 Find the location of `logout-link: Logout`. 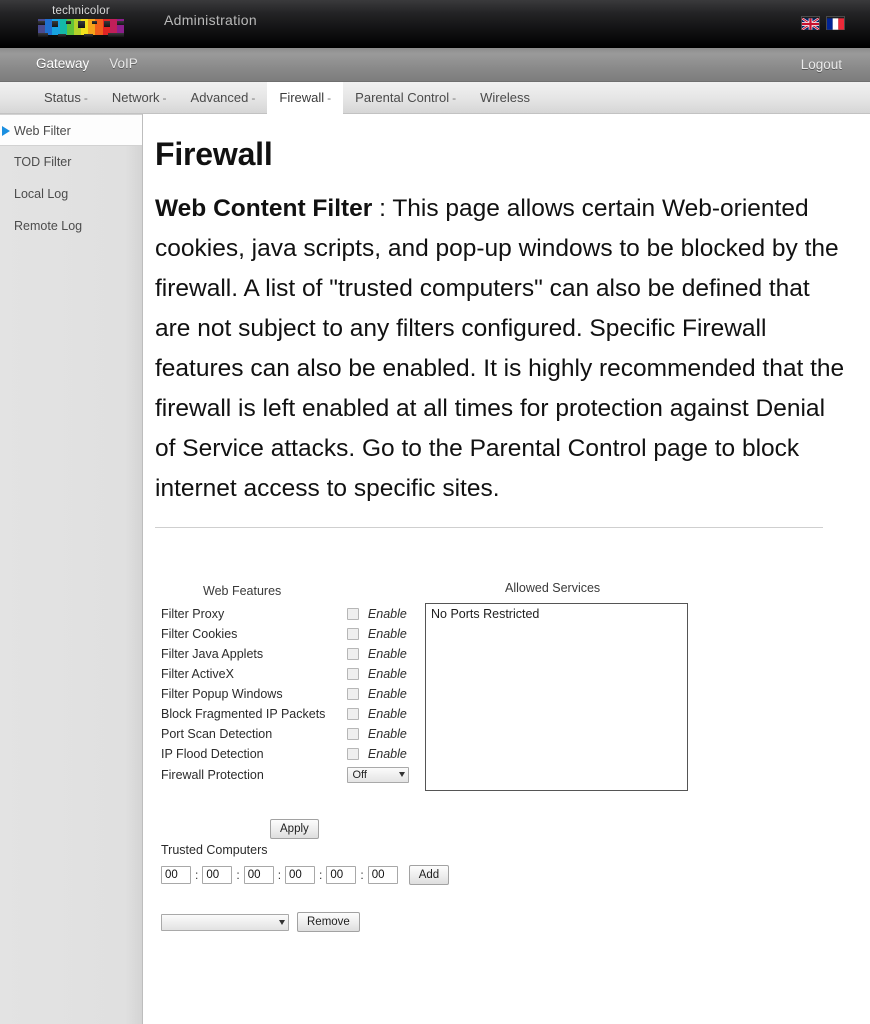

logout-link: Logout is located at coordinates (821, 64).